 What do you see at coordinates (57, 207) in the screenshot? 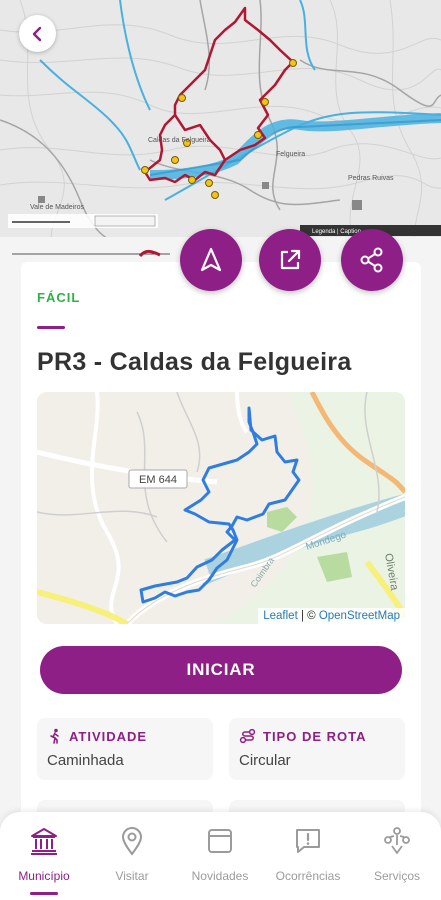
I see `topo-place-vale: Vale de Madeiros` at bounding box center [57, 207].